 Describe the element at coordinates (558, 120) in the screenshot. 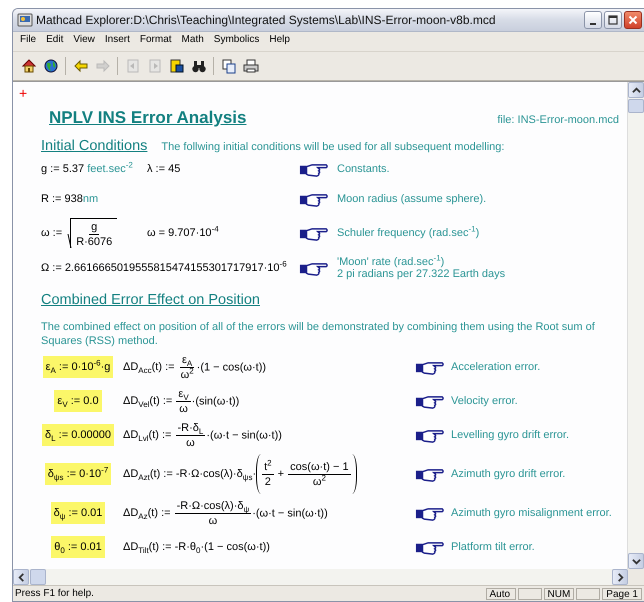

I see `file-note: file: INS-Error-moon.mcd` at that location.